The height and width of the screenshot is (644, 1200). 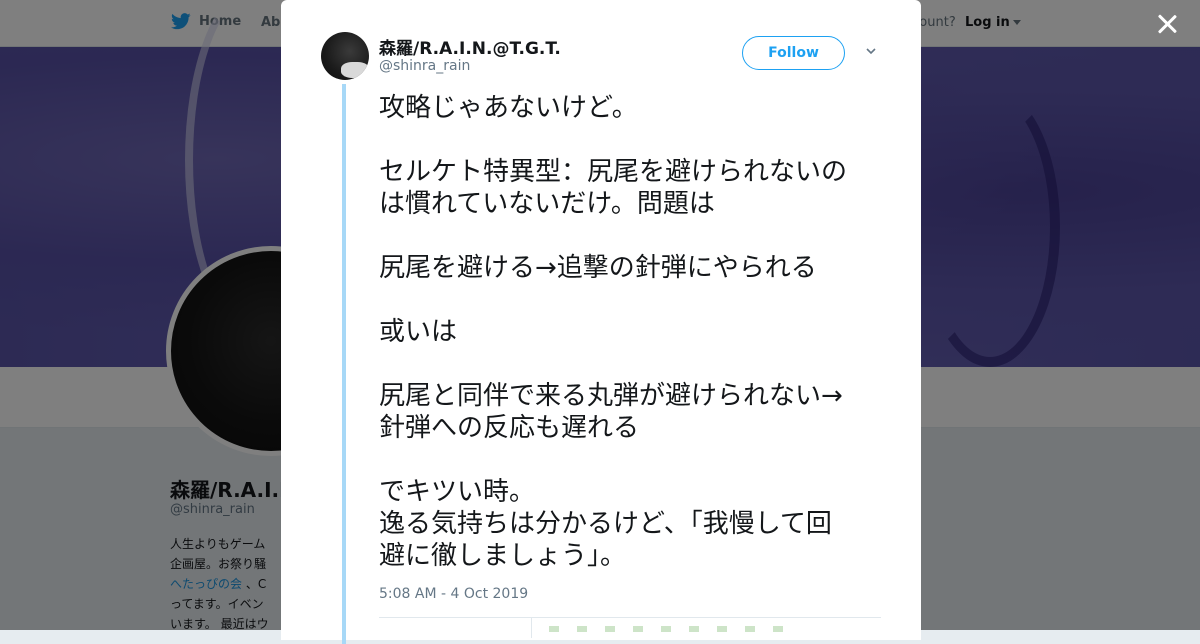 I want to click on chevron-down-icon, so click(x=871, y=51).